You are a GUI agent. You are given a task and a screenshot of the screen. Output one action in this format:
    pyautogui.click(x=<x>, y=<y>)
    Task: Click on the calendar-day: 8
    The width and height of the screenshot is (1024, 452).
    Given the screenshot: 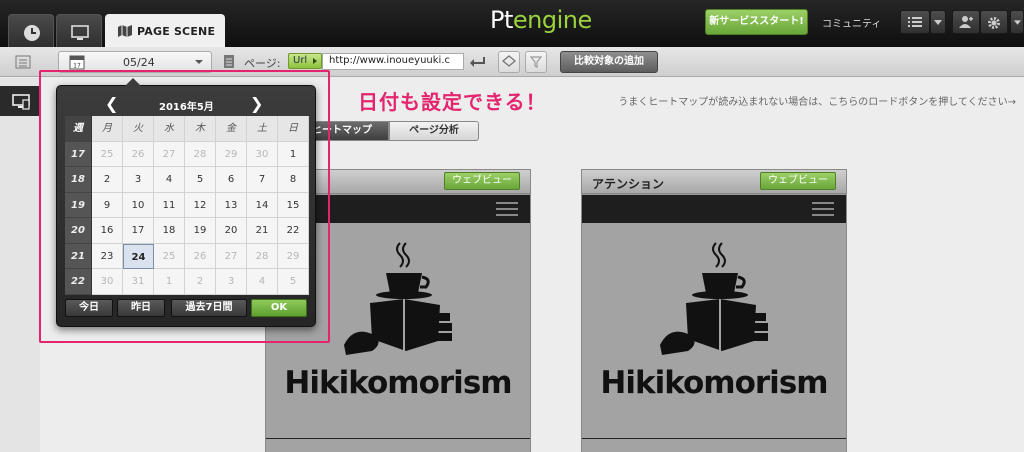 What is the action you would take?
    pyautogui.click(x=293, y=180)
    